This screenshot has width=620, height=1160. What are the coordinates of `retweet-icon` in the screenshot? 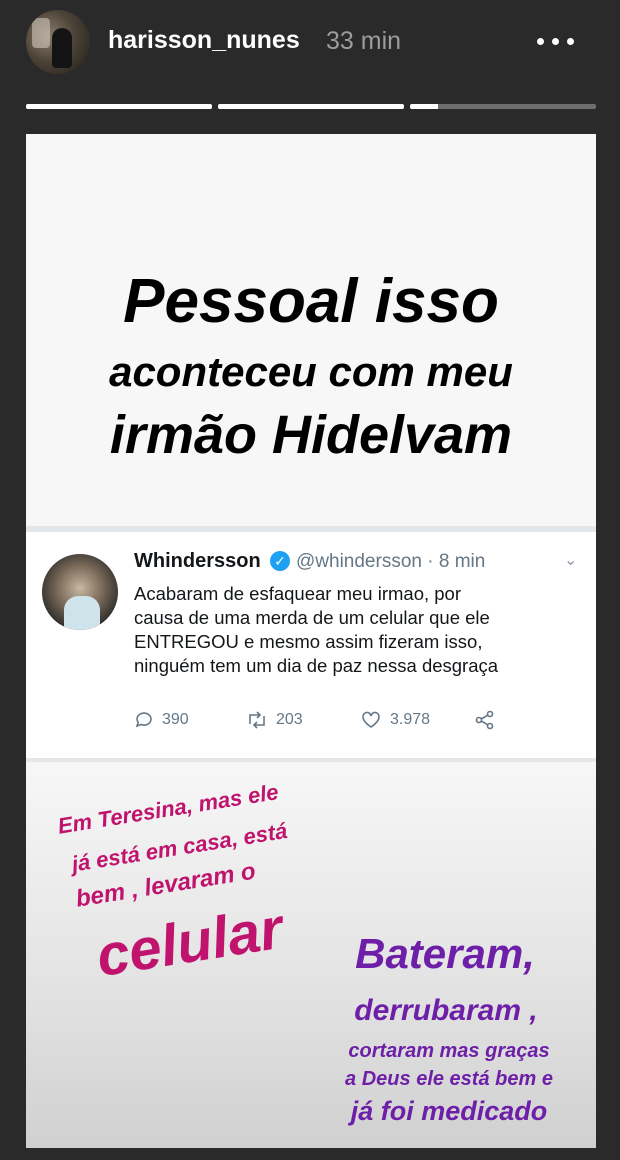 It's located at (257, 720).